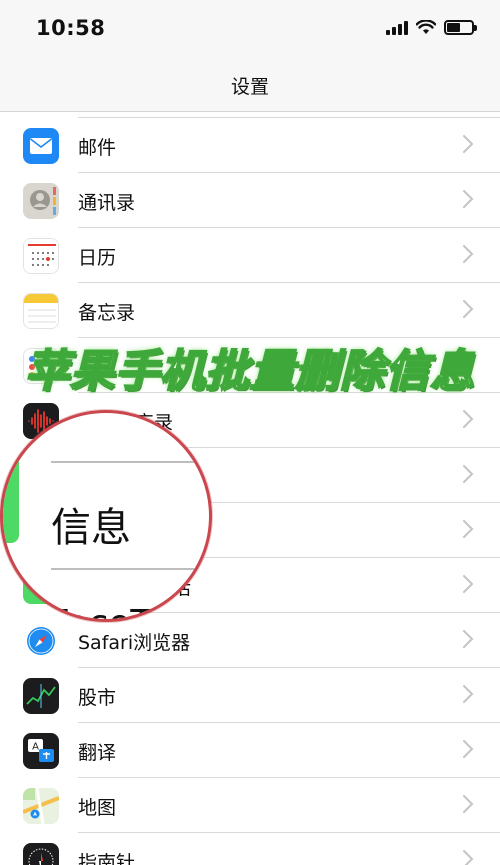 This screenshot has width=500, height=865. Describe the element at coordinates (41, 854) in the screenshot. I see `compass-icon` at that location.